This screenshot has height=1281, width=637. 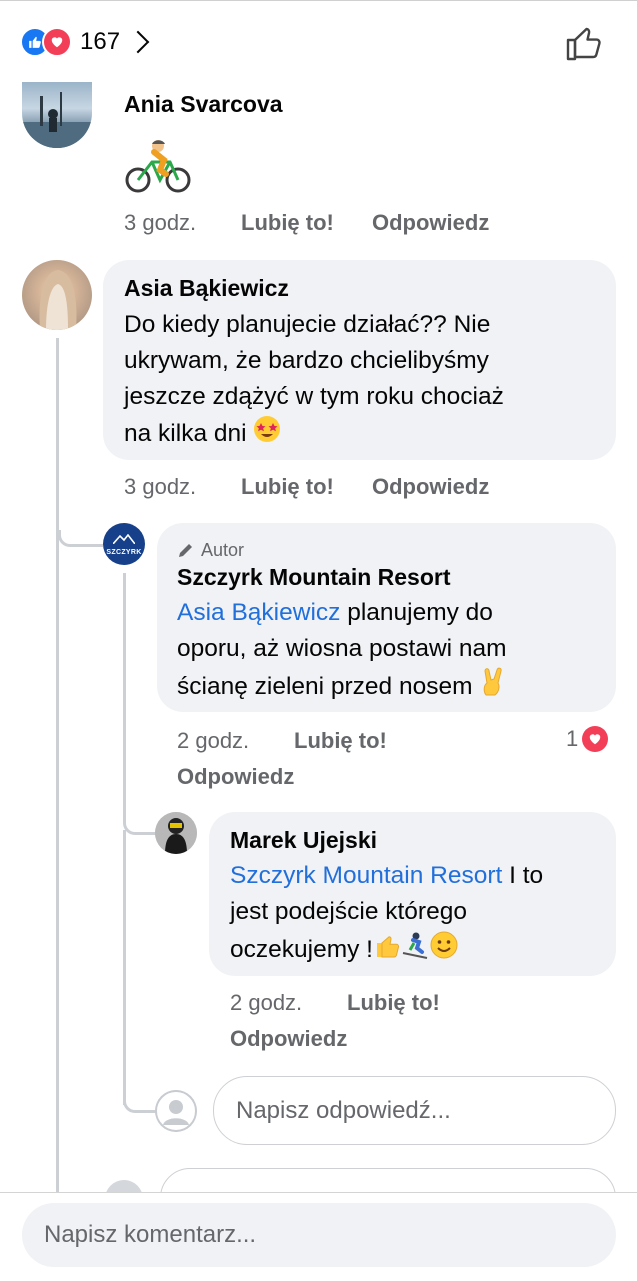 I want to click on reply-text-line: ścianę zieleni przed nosem, so click(x=325, y=686).